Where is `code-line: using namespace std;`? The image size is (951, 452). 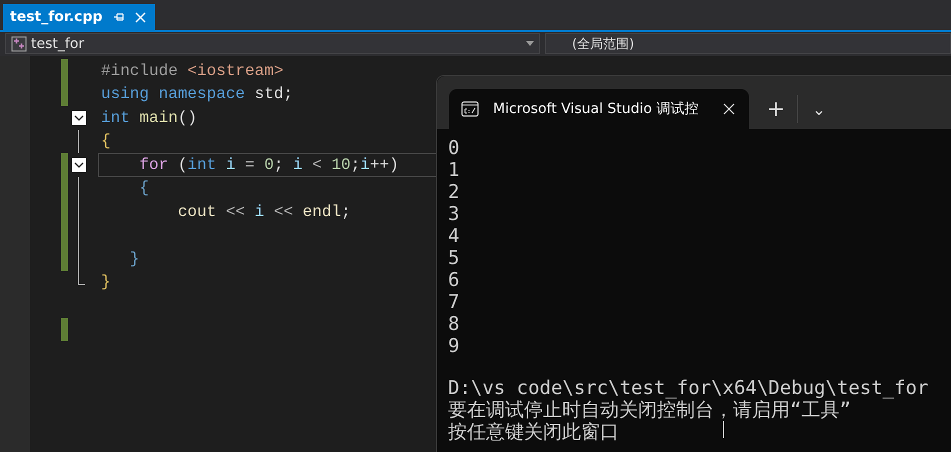 code-line: using namespace std; is located at coordinates (197, 94).